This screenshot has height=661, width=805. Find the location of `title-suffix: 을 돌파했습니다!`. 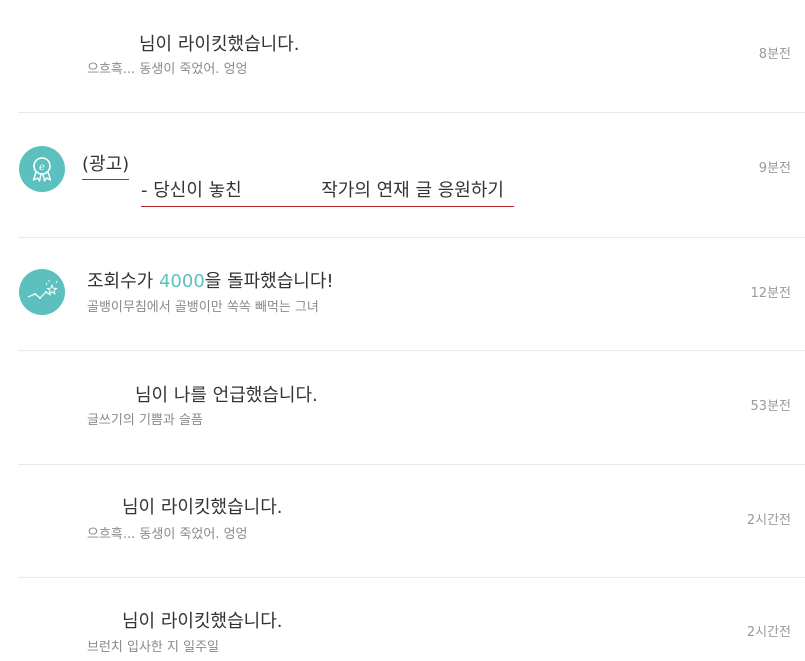

title-suffix: 을 돌파했습니다! is located at coordinates (269, 281).